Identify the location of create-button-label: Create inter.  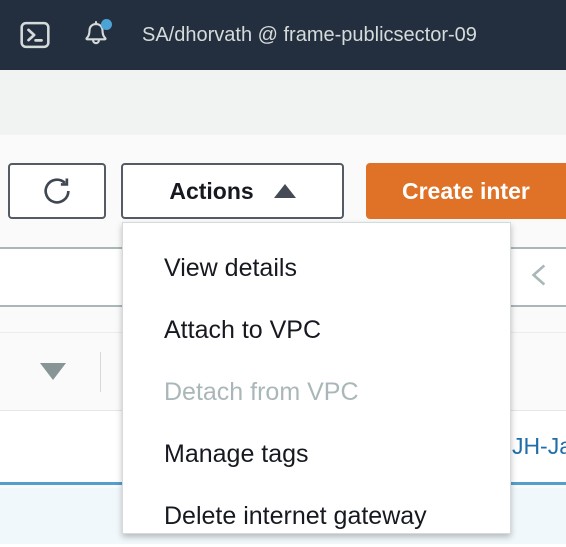
(466, 190).